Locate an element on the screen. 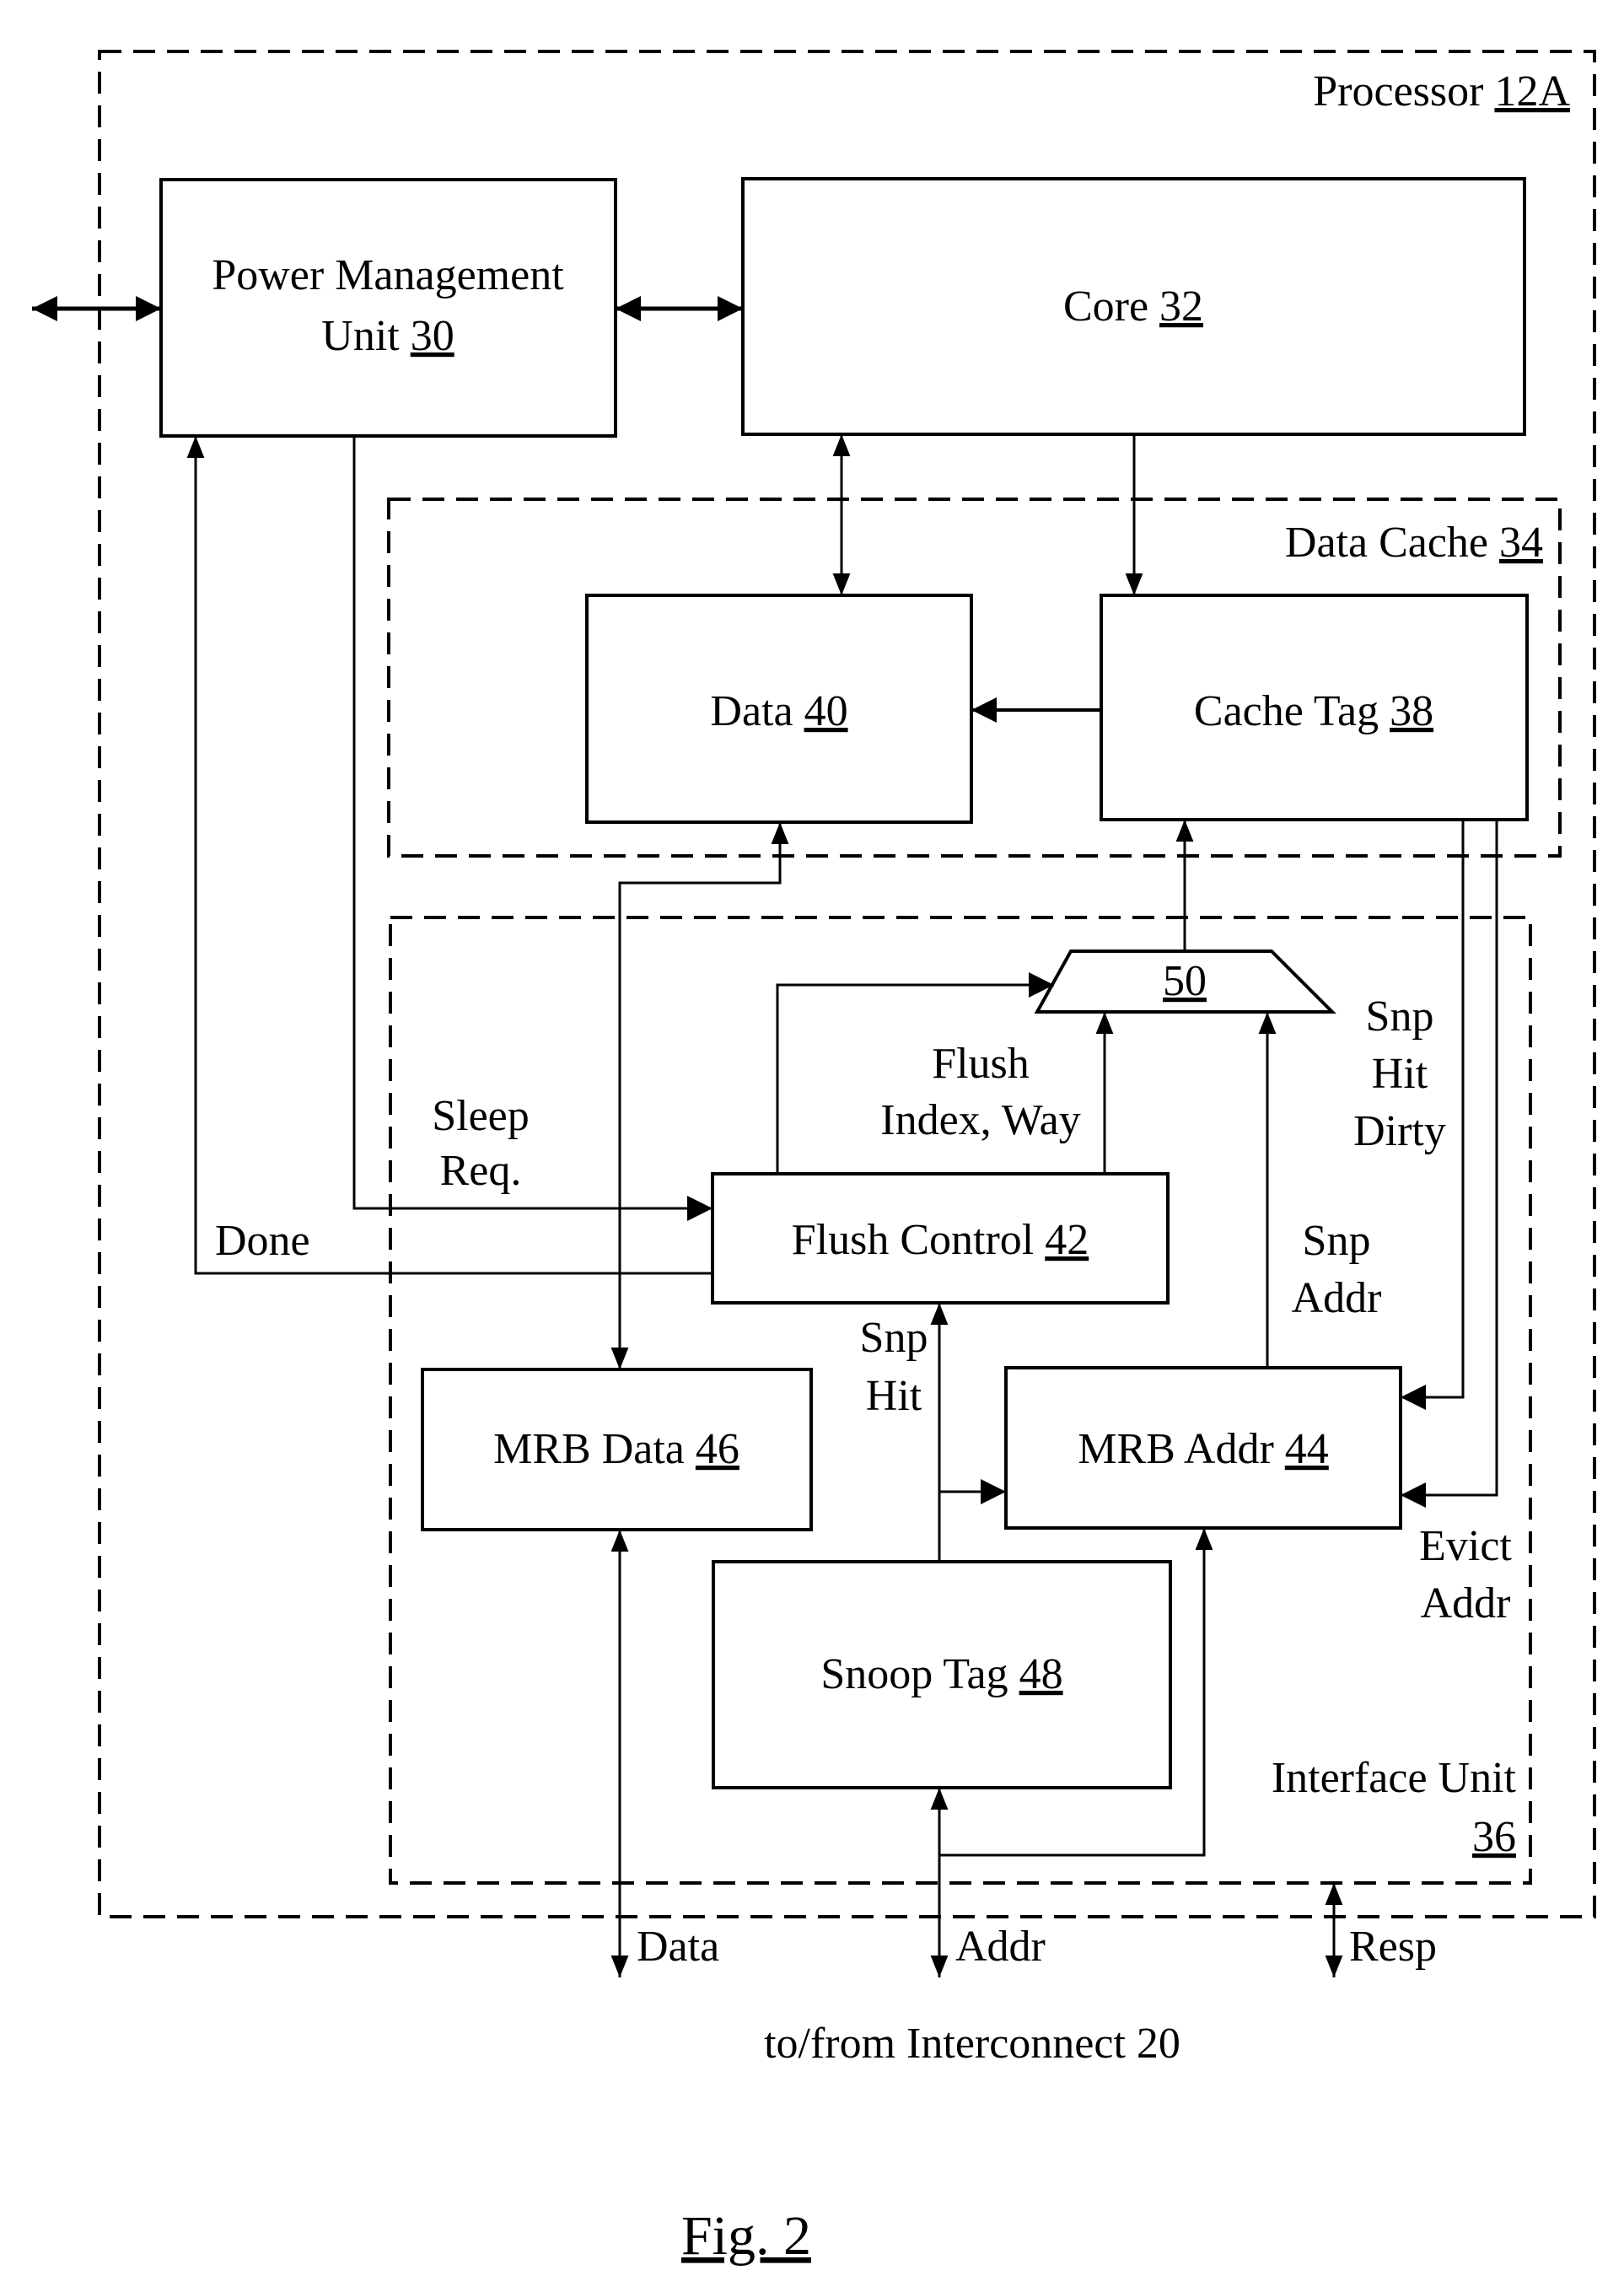 This screenshot has width=1624, height=2281. mrb-addr-block: MRB Addr 44 is located at coordinates (1203, 1448).